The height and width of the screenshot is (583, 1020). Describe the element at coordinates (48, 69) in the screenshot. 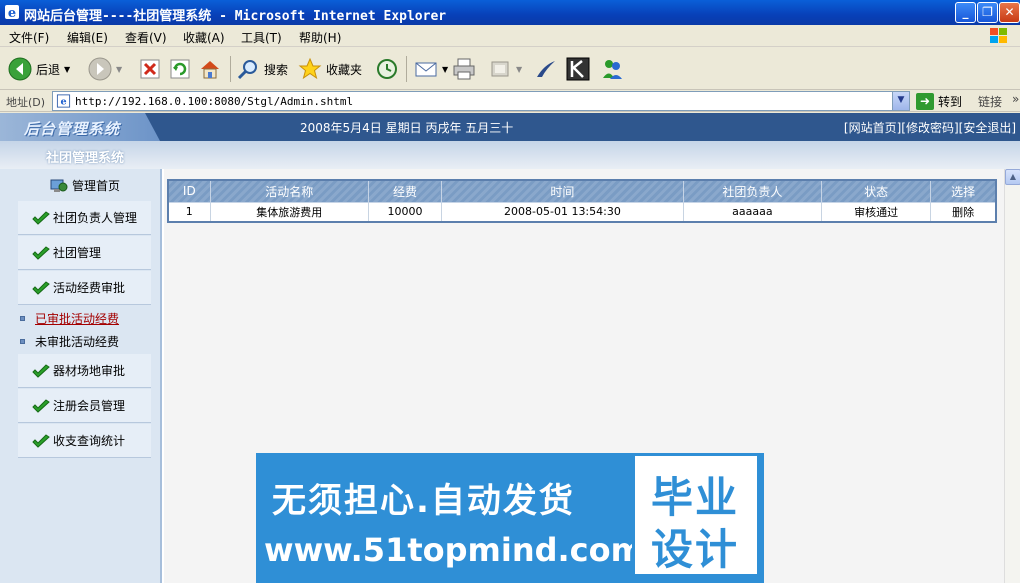

I see `back-label: 后退` at that location.